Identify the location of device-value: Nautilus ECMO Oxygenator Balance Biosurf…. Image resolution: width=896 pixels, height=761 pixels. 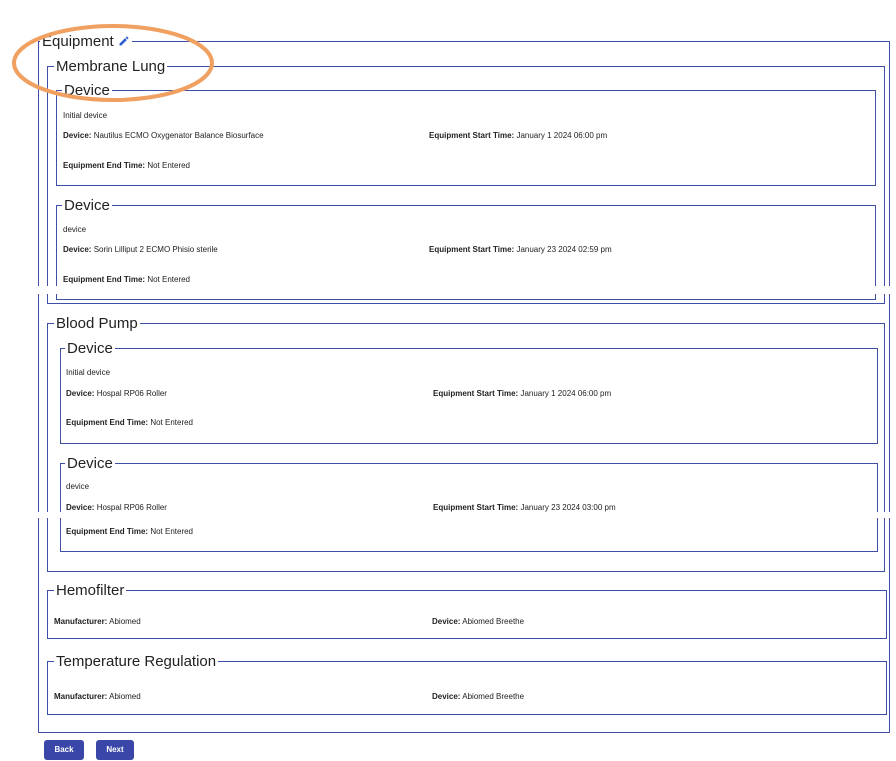
(178, 135).